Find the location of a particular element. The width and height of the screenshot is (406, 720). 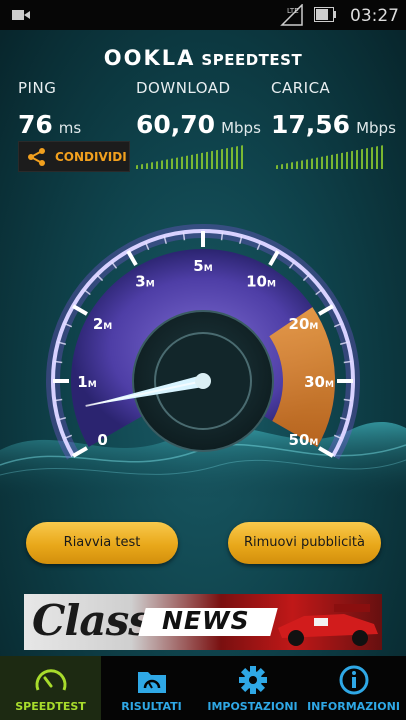

download-unit: Mbps is located at coordinates (241, 128).